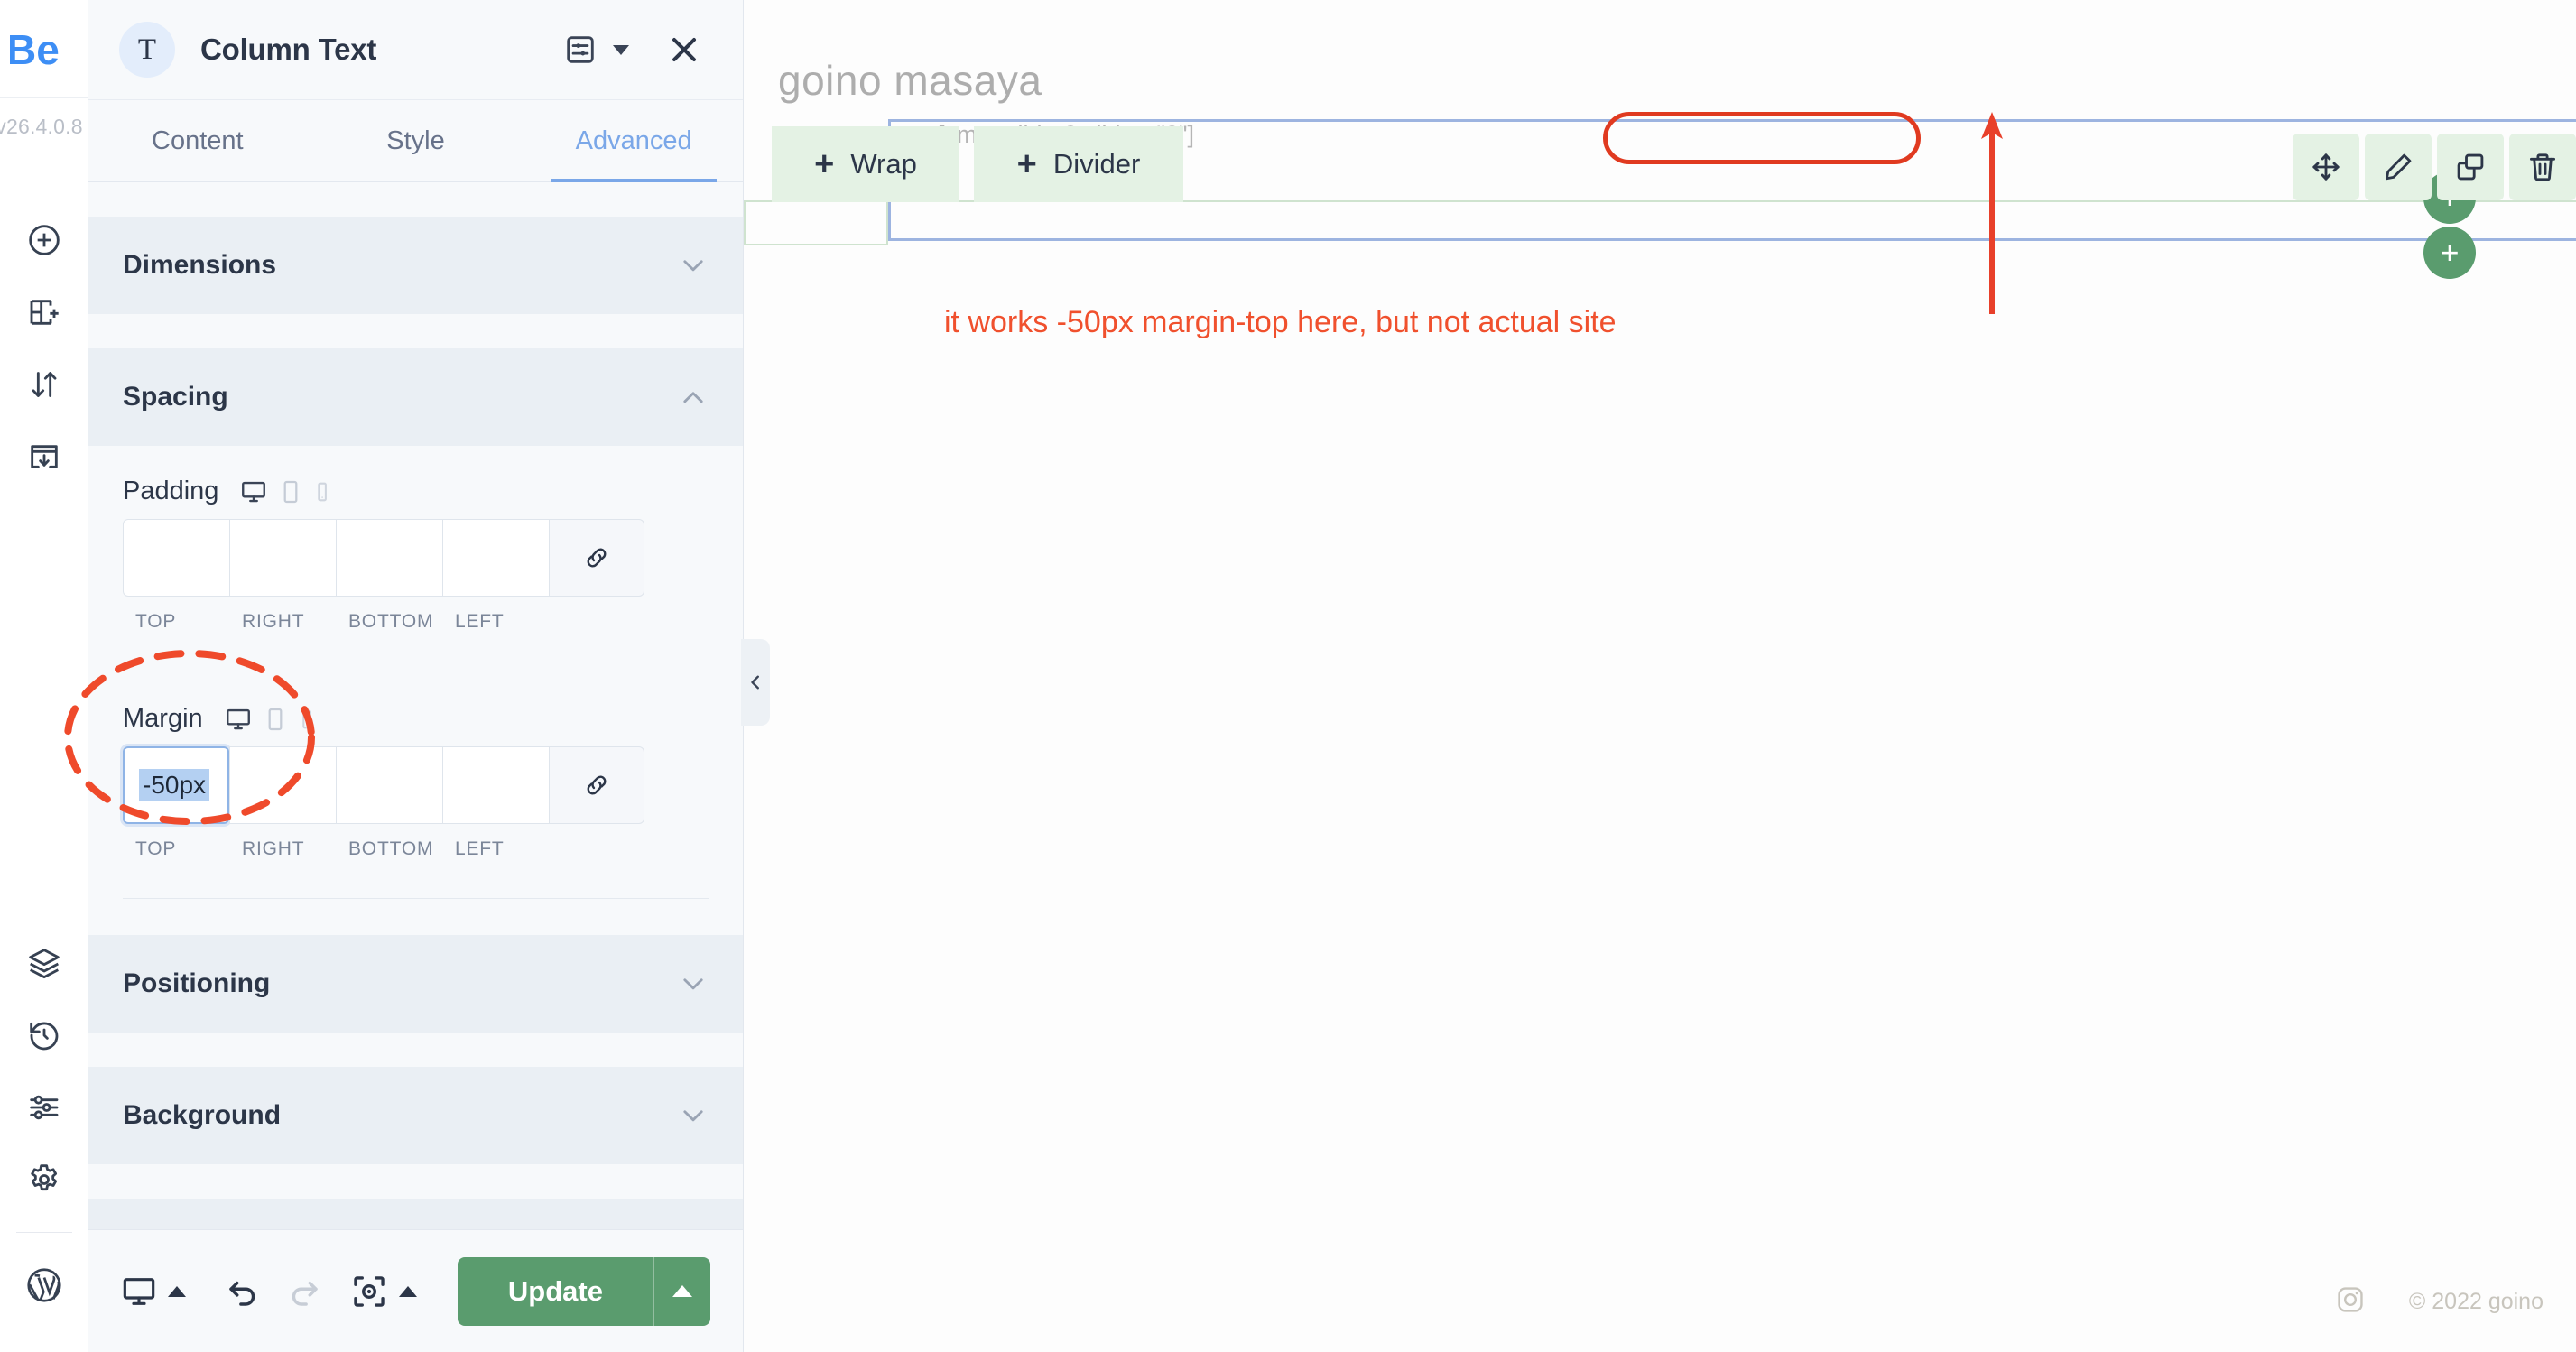 The height and width of the screenshot is (1352, 2576). Describe the element at coordinates (2476, 1301) in the screenshot. I see `copyright-text: © 2022 goino` at that location.